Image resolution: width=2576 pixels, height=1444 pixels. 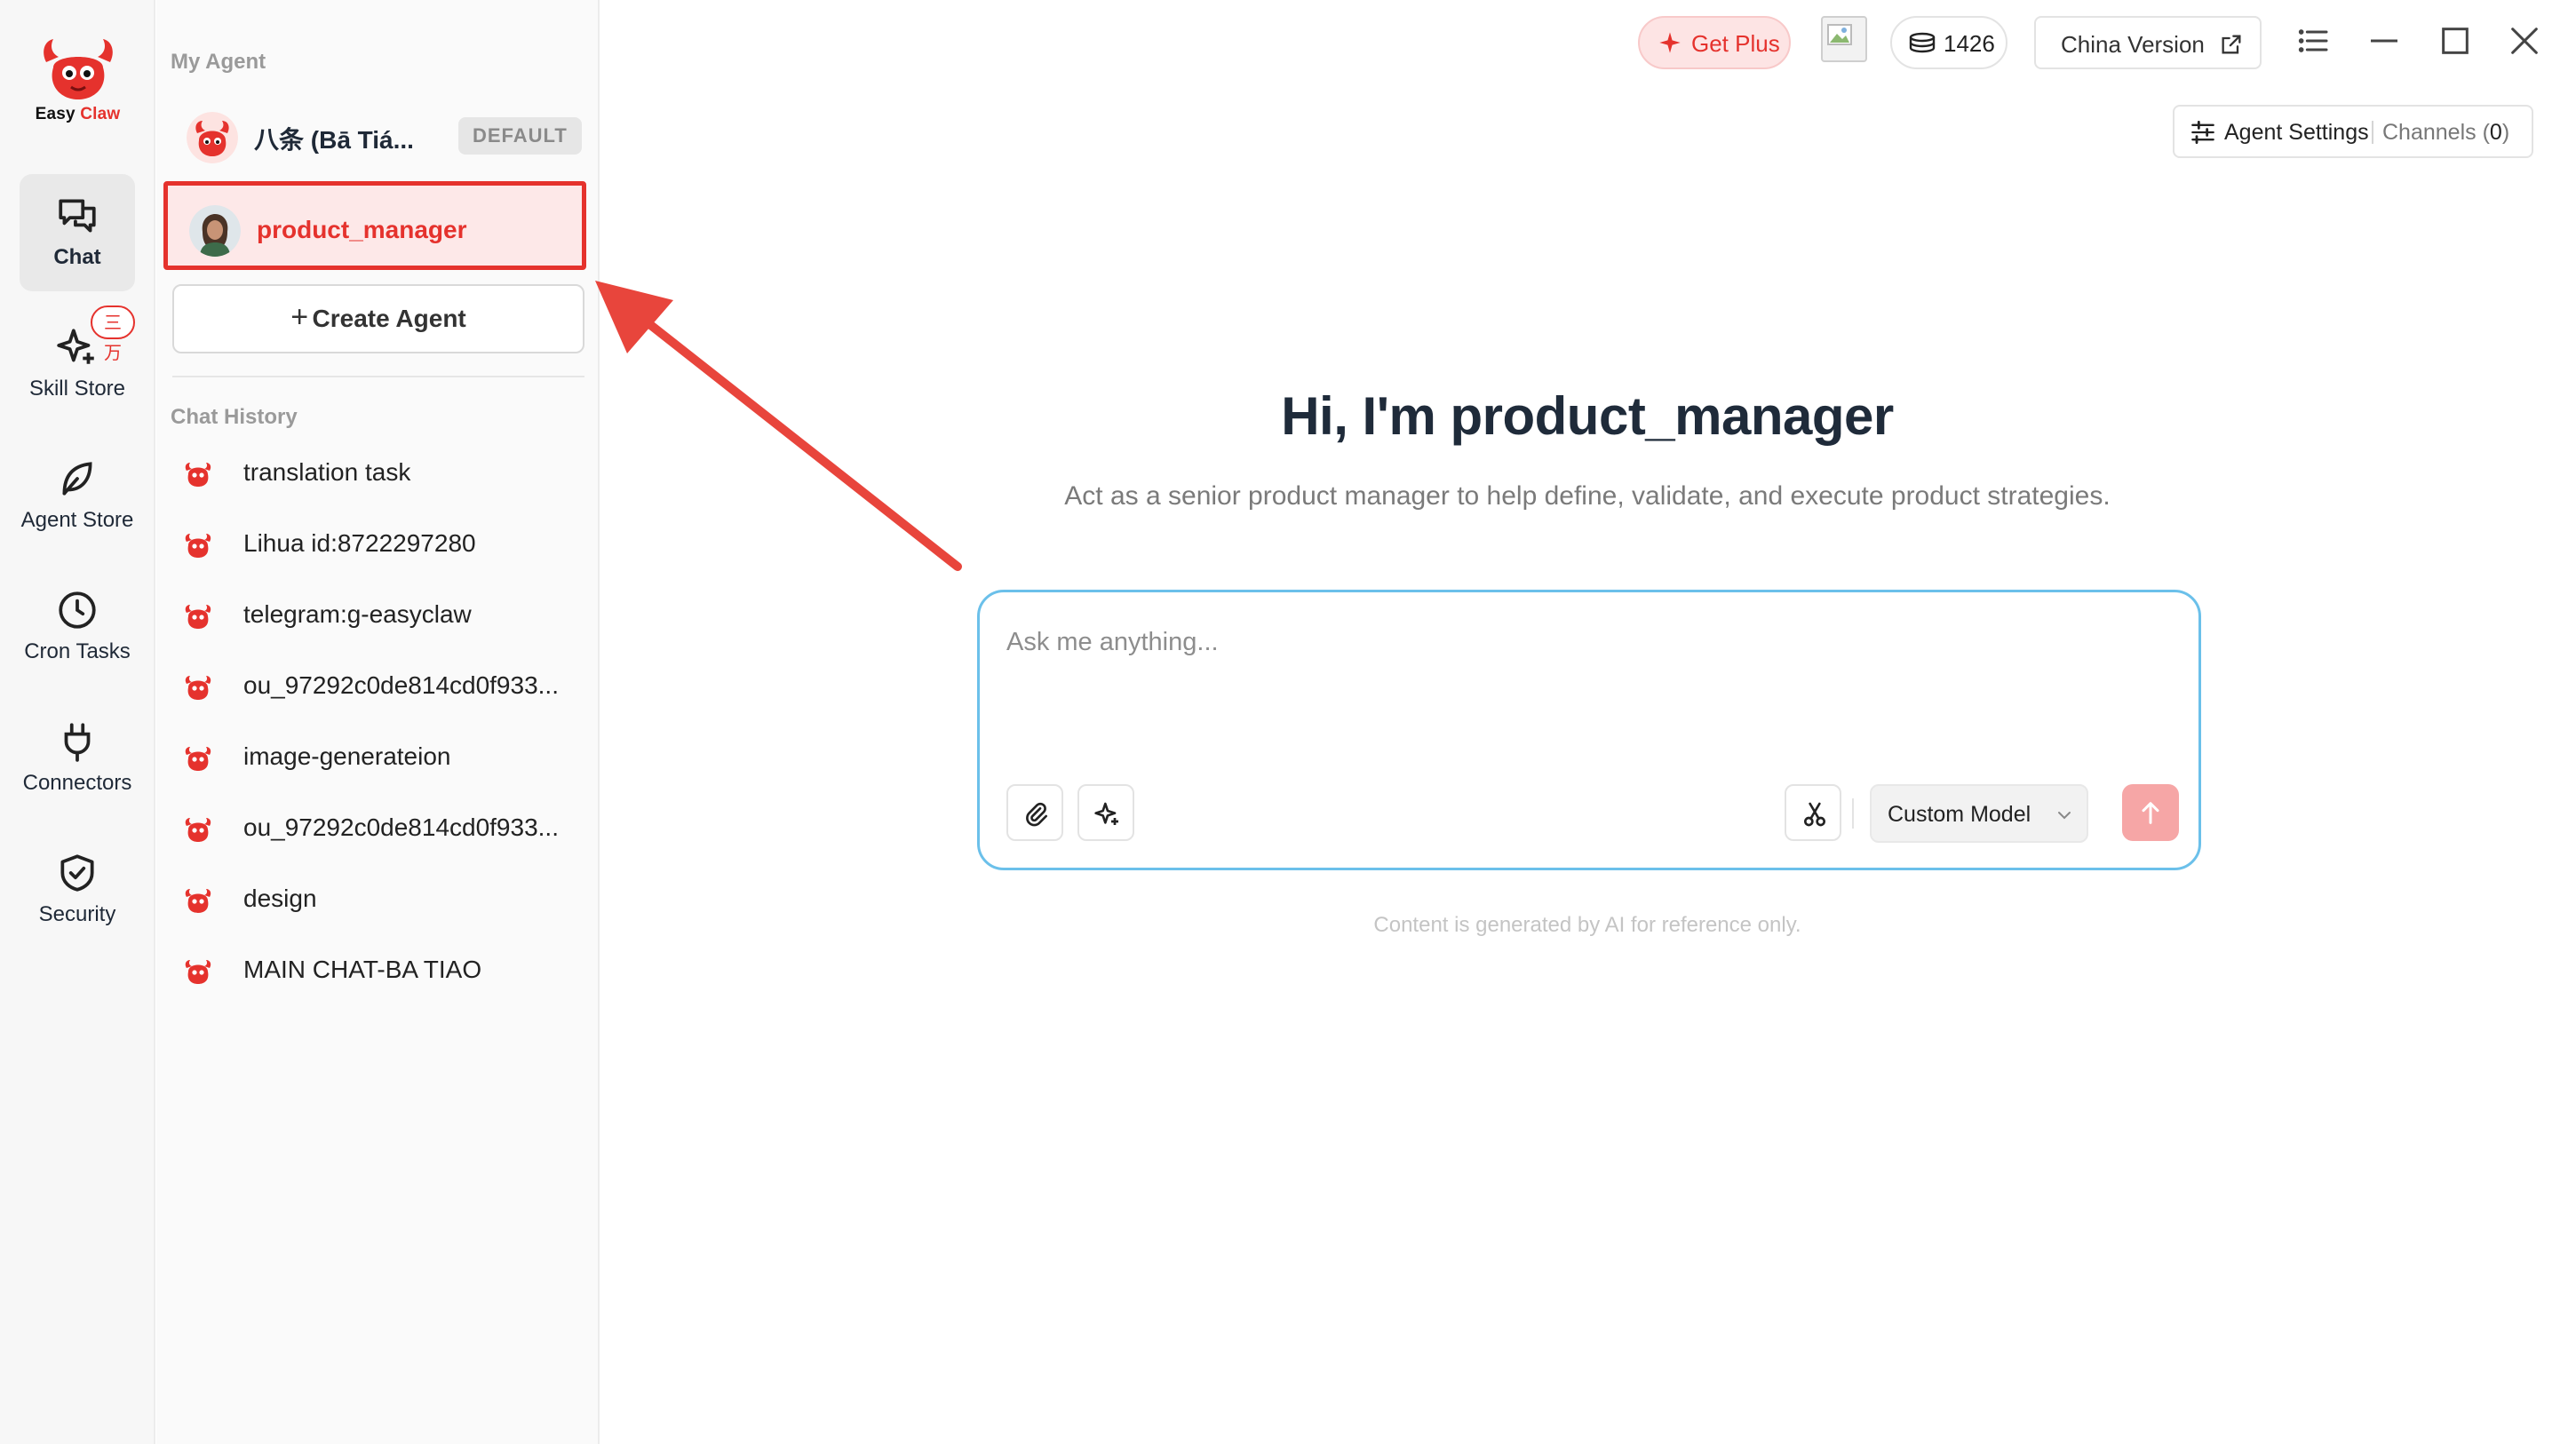 I want to click on panel-divider, so click(x=378, y=376).